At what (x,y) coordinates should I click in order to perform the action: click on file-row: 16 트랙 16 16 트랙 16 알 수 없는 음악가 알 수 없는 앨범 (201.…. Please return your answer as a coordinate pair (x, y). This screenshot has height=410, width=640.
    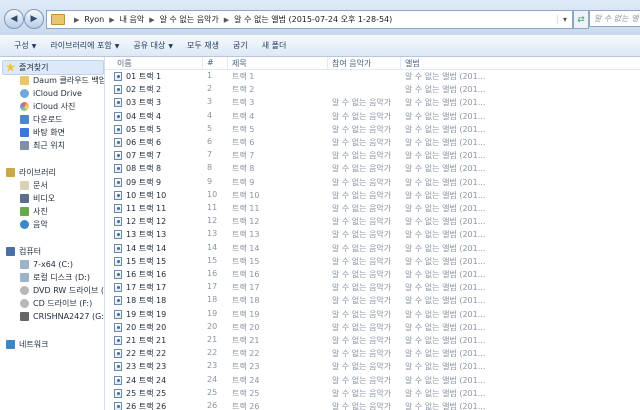
    Looking at the image, I should click on (372, 274).